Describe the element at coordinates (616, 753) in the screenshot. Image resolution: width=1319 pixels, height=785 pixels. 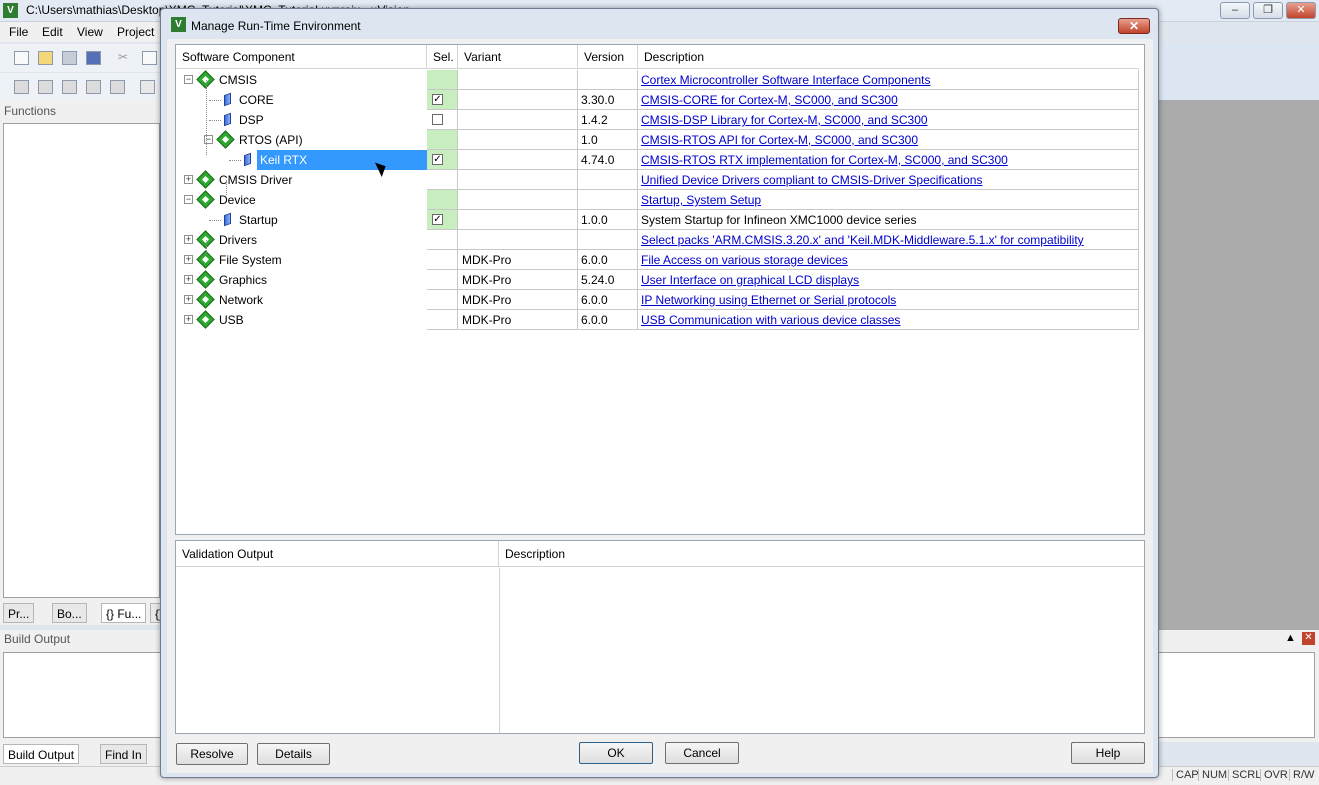
I see `ok-button: OK` at that location.